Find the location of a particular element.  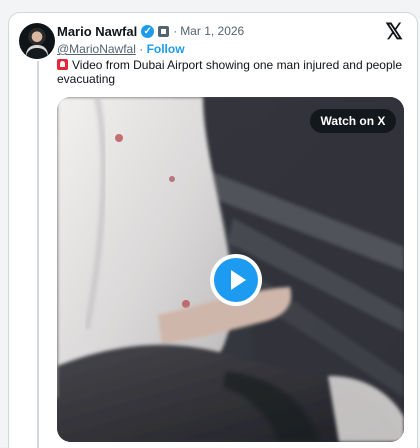

author-name: Mario Nawfal is located at coordinates (97, 31).